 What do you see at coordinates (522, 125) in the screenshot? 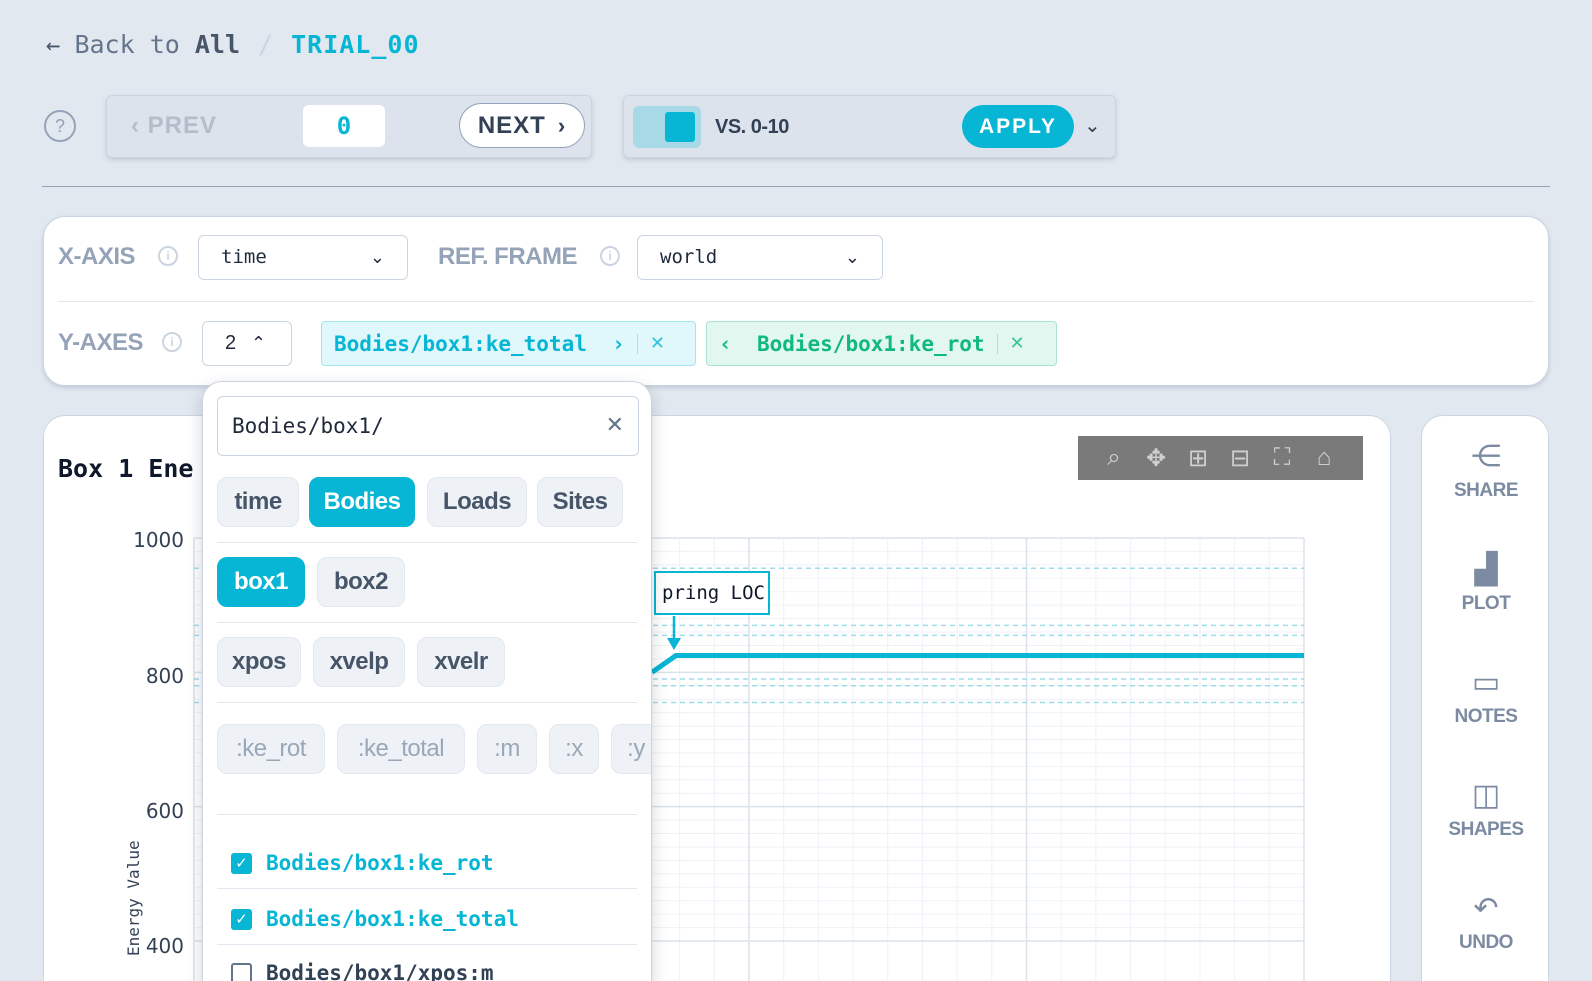
I see `next-button: NEXT ›` at bounding box center [522, 125].